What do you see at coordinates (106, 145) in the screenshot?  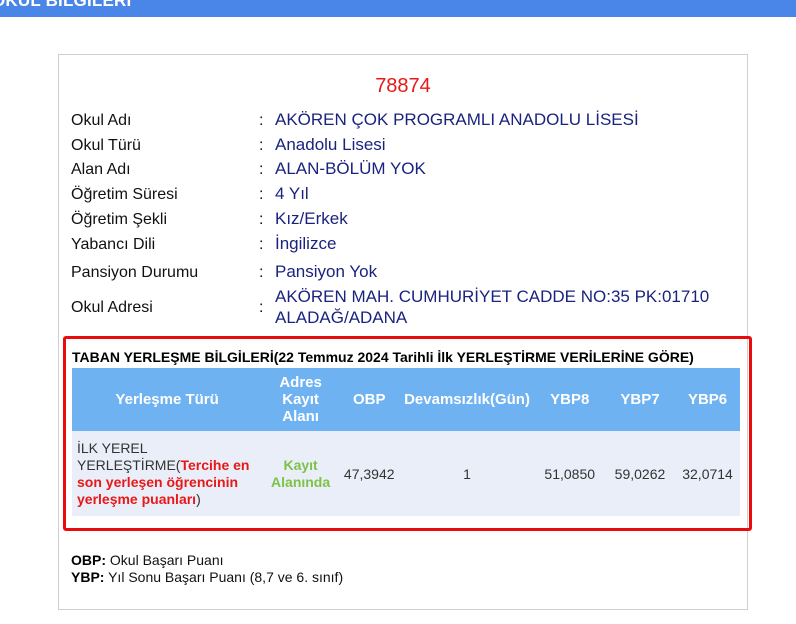 I see `info-label: Okul Türü` at bounding box center [106, 145].